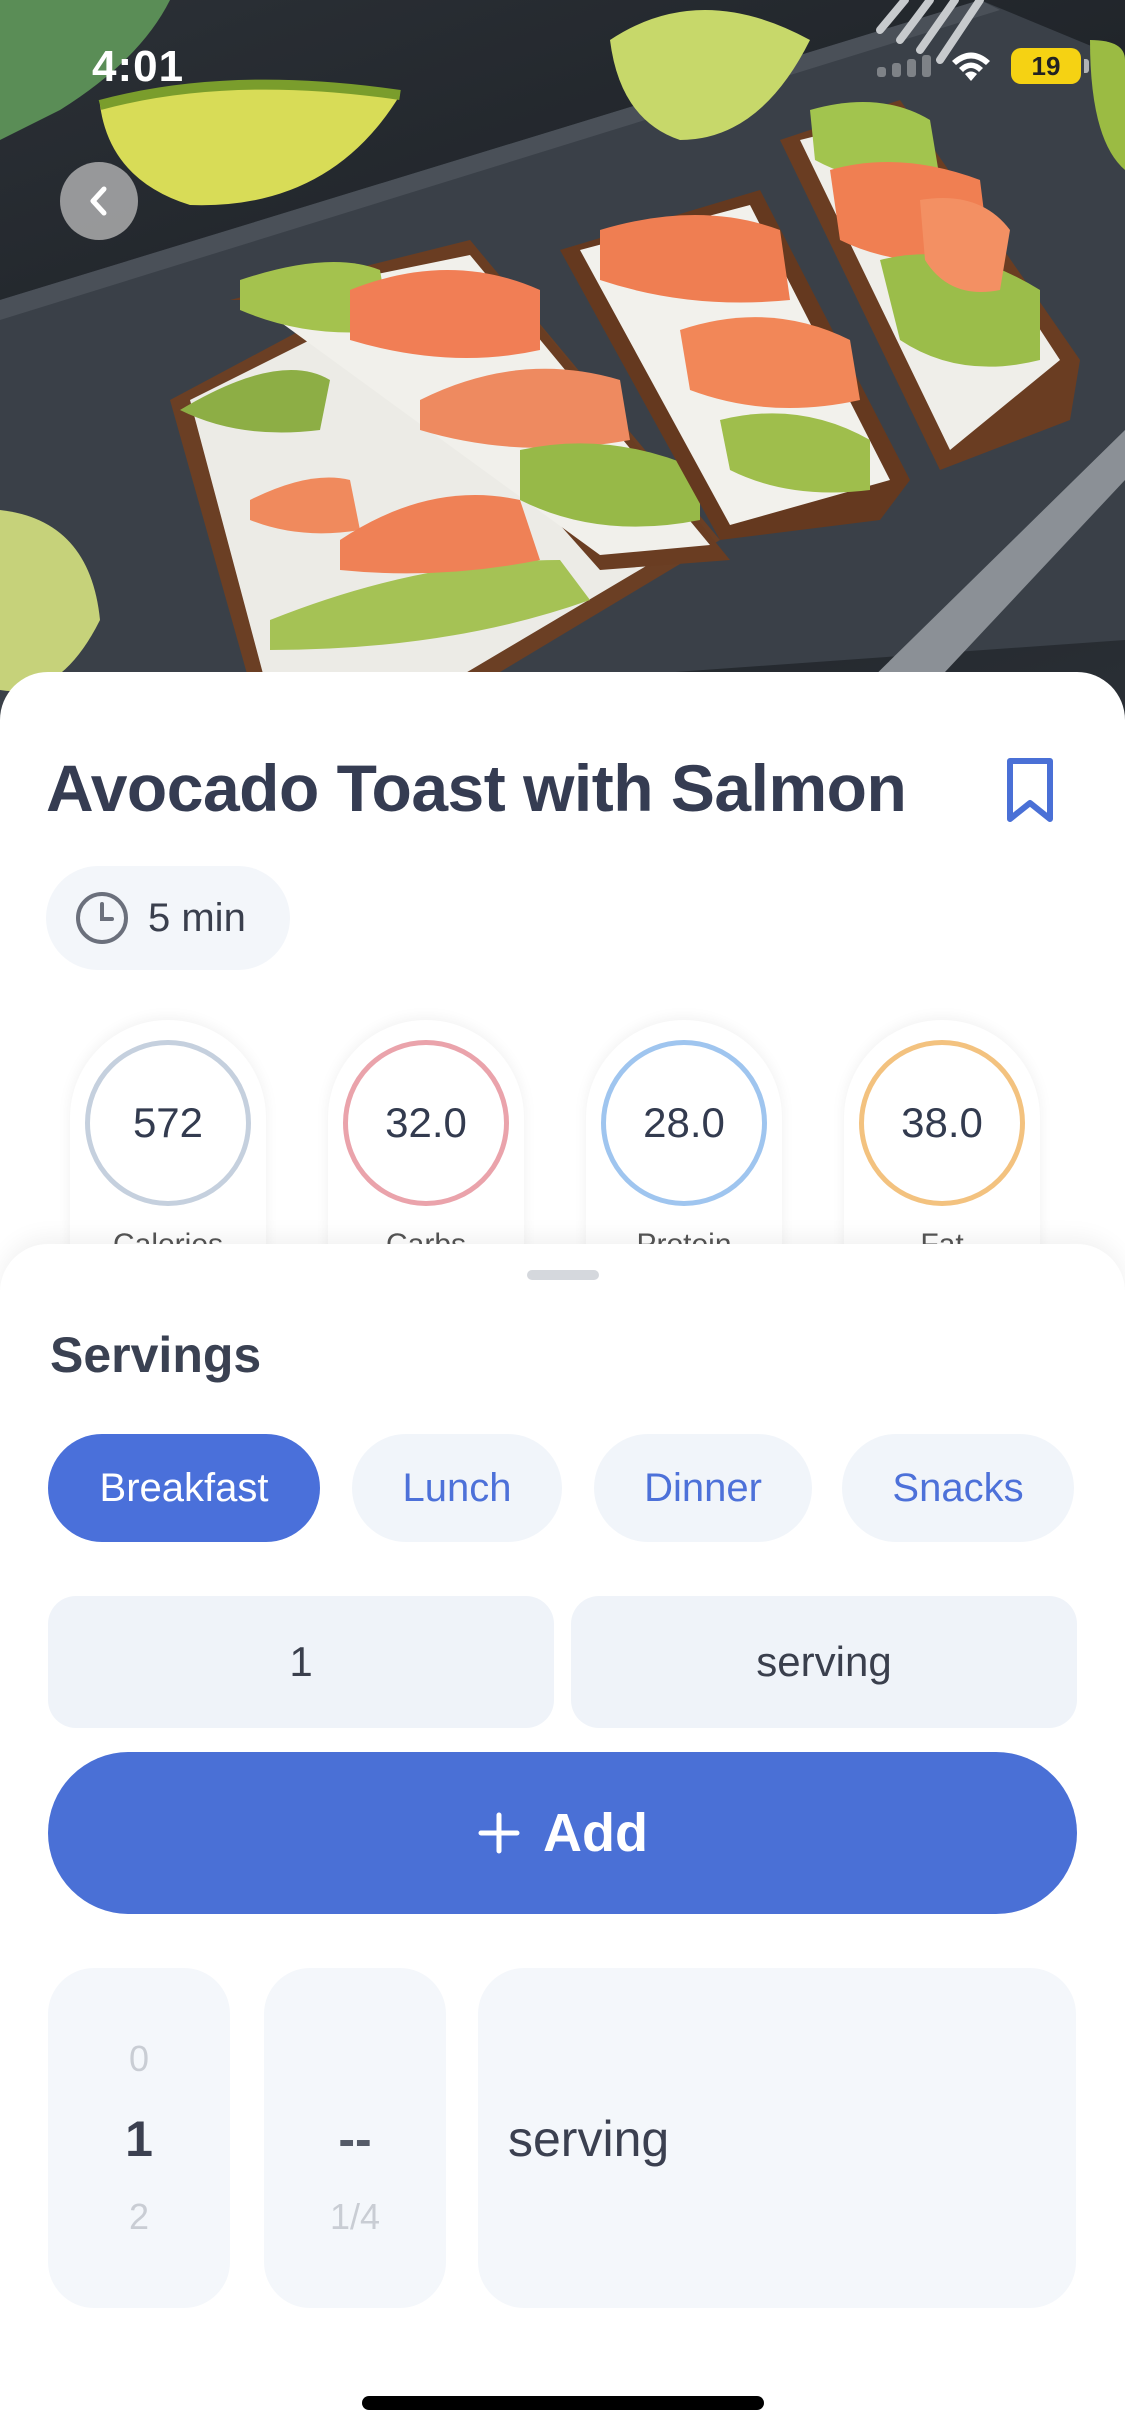  Describe the element at coordinates (563, 2403) in the screenshot. I see `home-indicator` at that location.